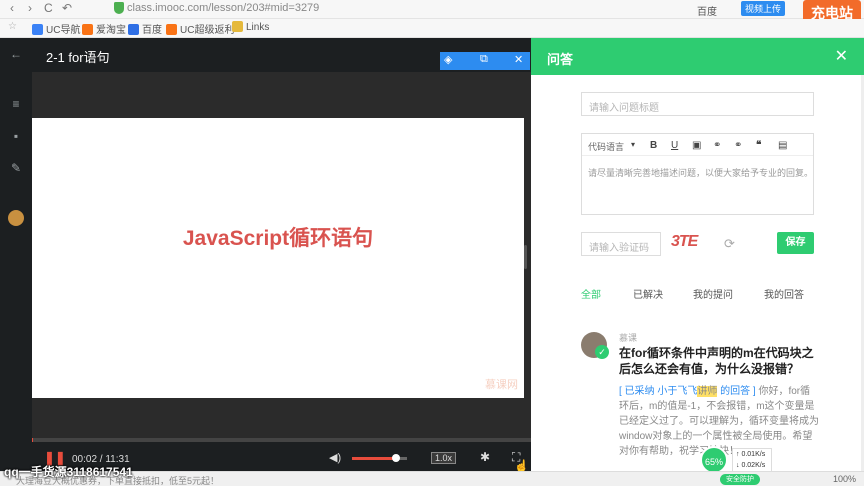  I want to click on undo-icon: ↶, so click(67, 8).